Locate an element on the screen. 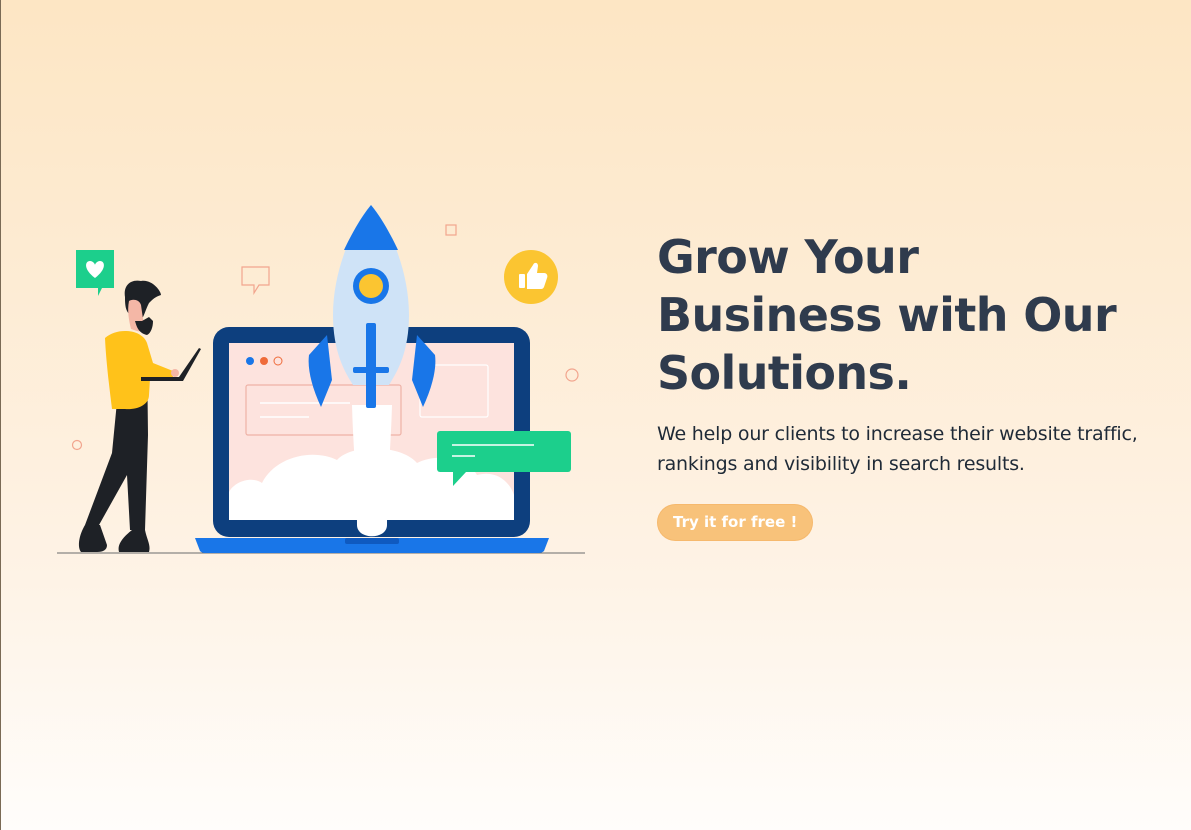 Image resolution: width=1191 pixels, height=830 pixels. square-outline is located at coordinates (451, 230).